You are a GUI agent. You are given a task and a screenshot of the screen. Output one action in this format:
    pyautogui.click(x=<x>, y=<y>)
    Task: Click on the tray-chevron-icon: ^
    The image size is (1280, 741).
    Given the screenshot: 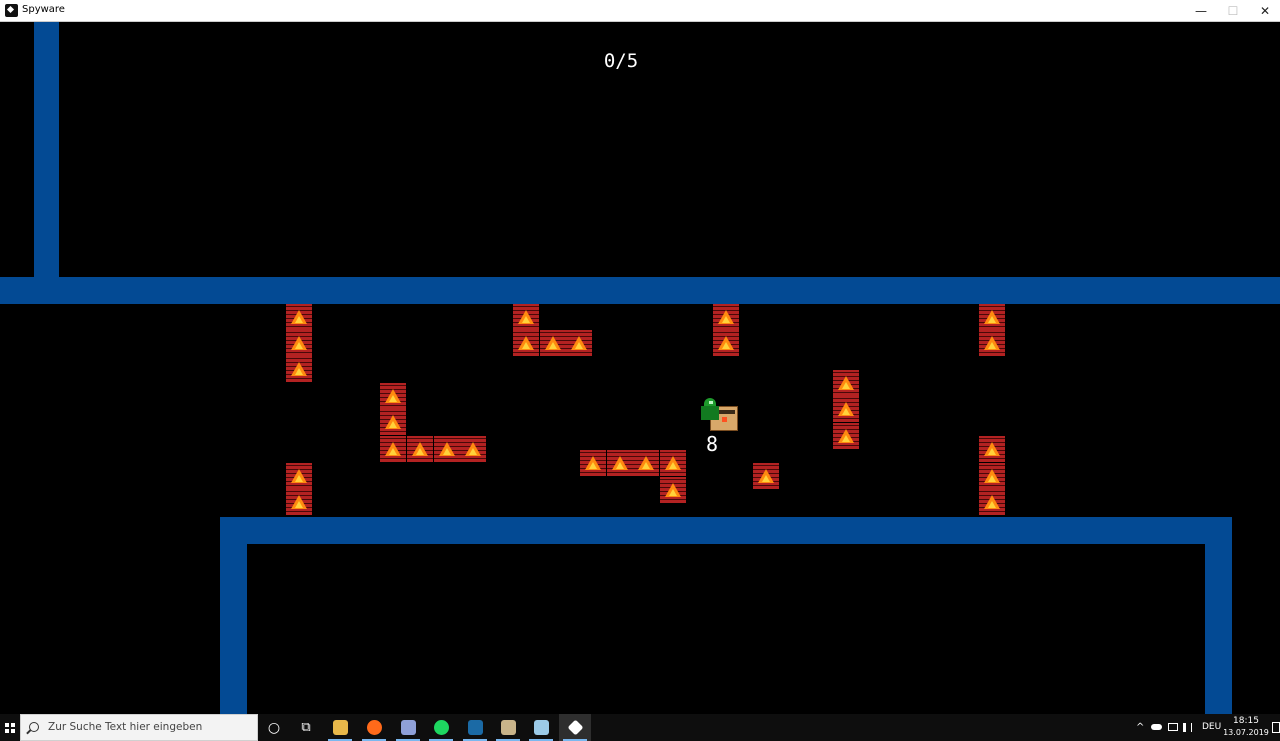 What is the action you would take?
    pyautogui.click(x=1140, y=727)
    